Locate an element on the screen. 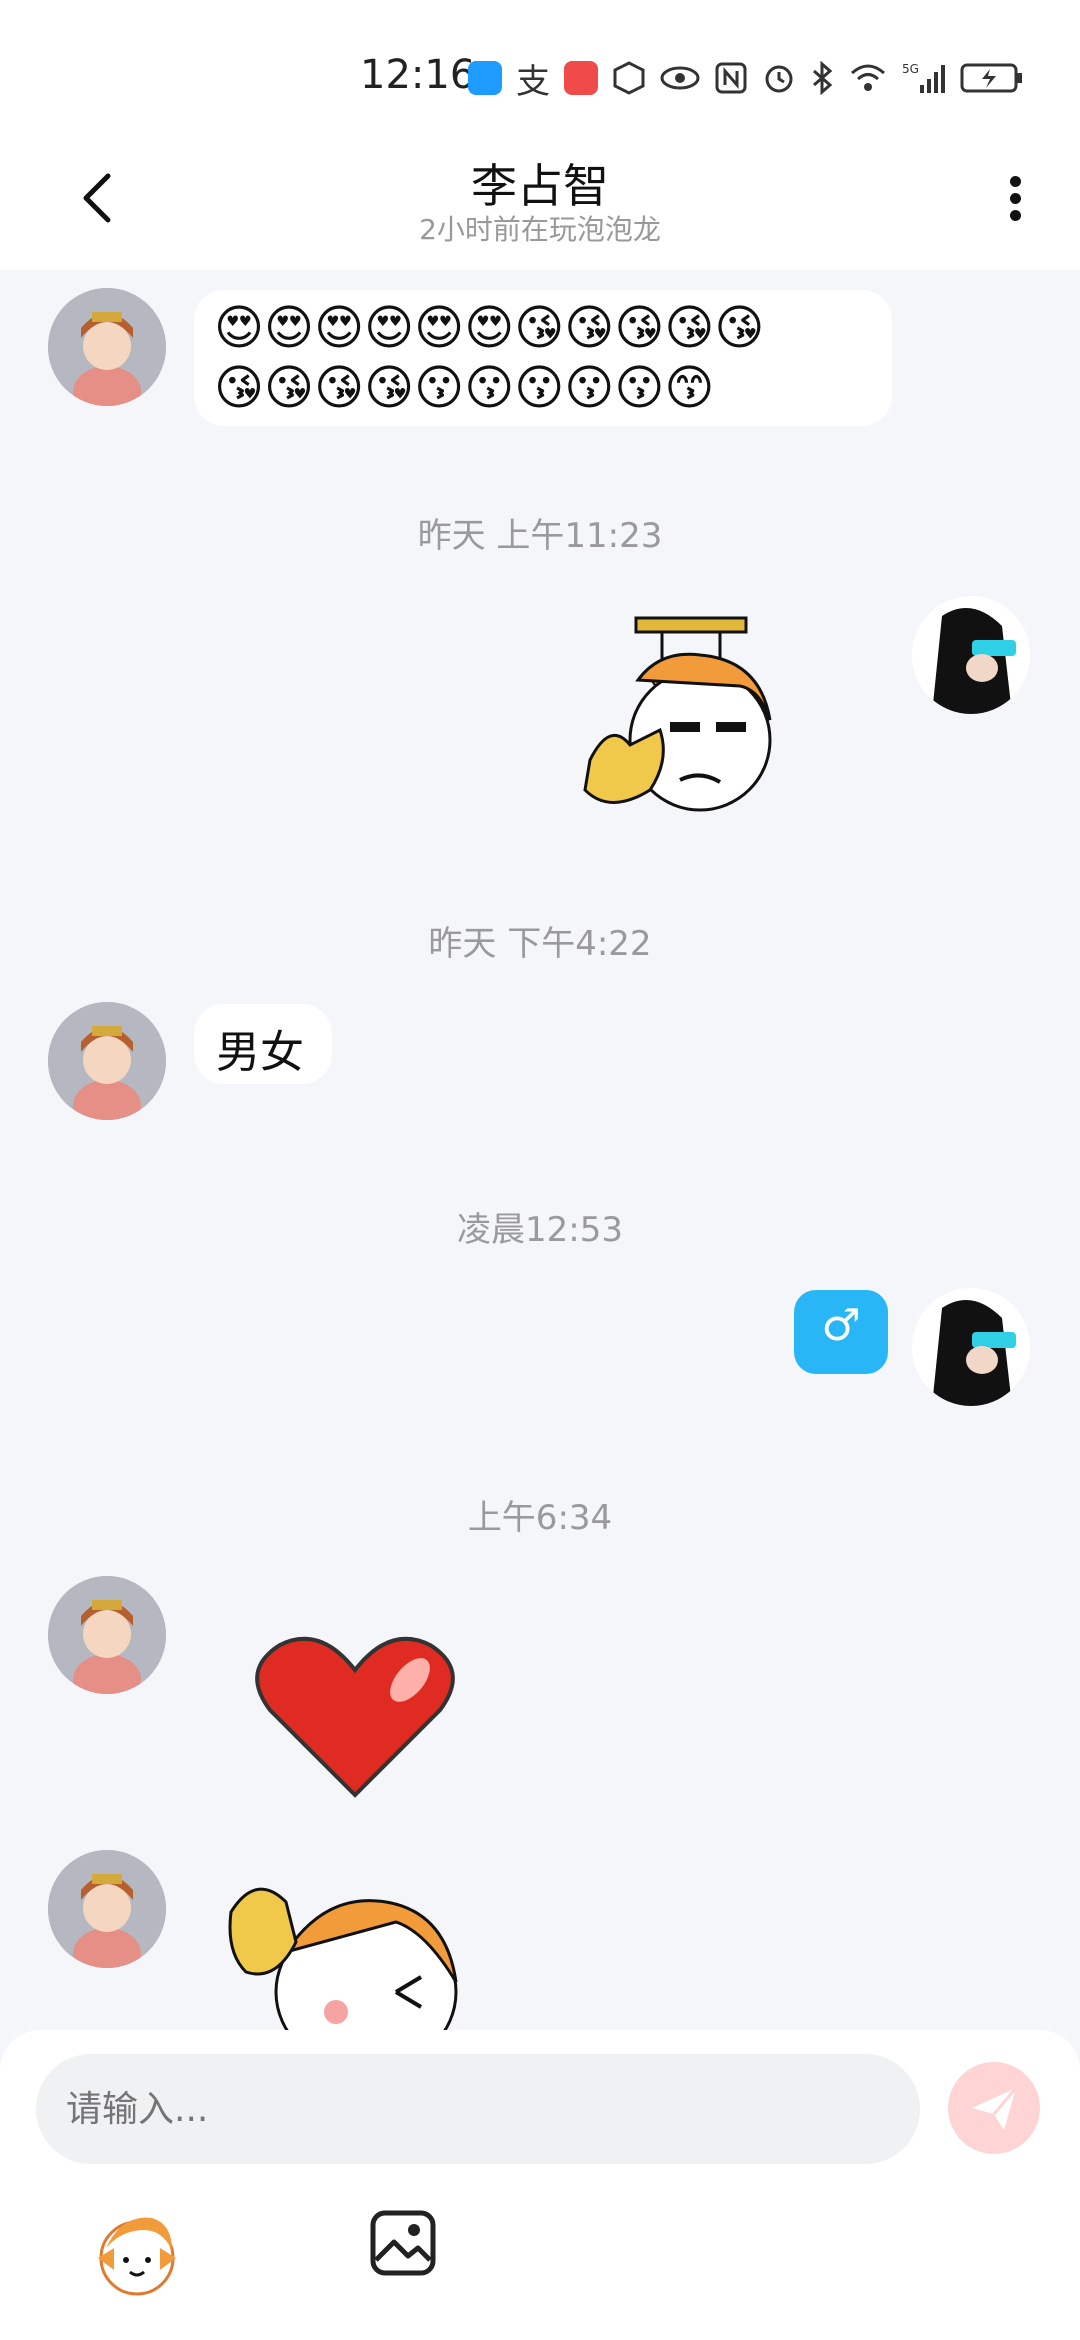 This screenshot has width=1080, height=2340. message-bubble-incoming: 男女 is located at coordinates (263, 1044).